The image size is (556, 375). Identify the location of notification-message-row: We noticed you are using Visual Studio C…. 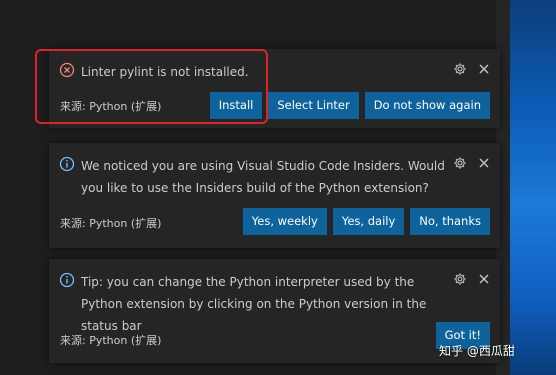
(254, 177).